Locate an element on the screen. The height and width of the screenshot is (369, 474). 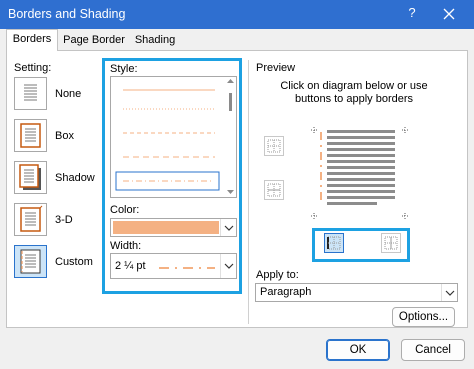
tab-borders-label: Borders is located at coordinates (32, 39).